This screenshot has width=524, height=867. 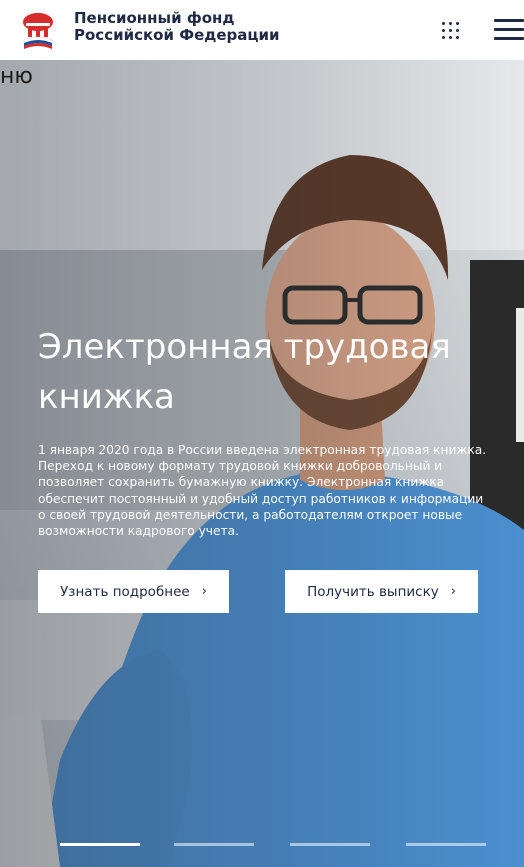 What do you see at coordinates (38, 30) in the screenshot?
I see `pfr-logo` at bounding box center [38, 30].